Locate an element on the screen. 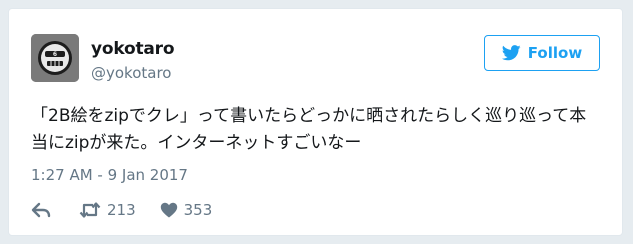  user-handle: @yokotaro is located at coordinates (131, 73).